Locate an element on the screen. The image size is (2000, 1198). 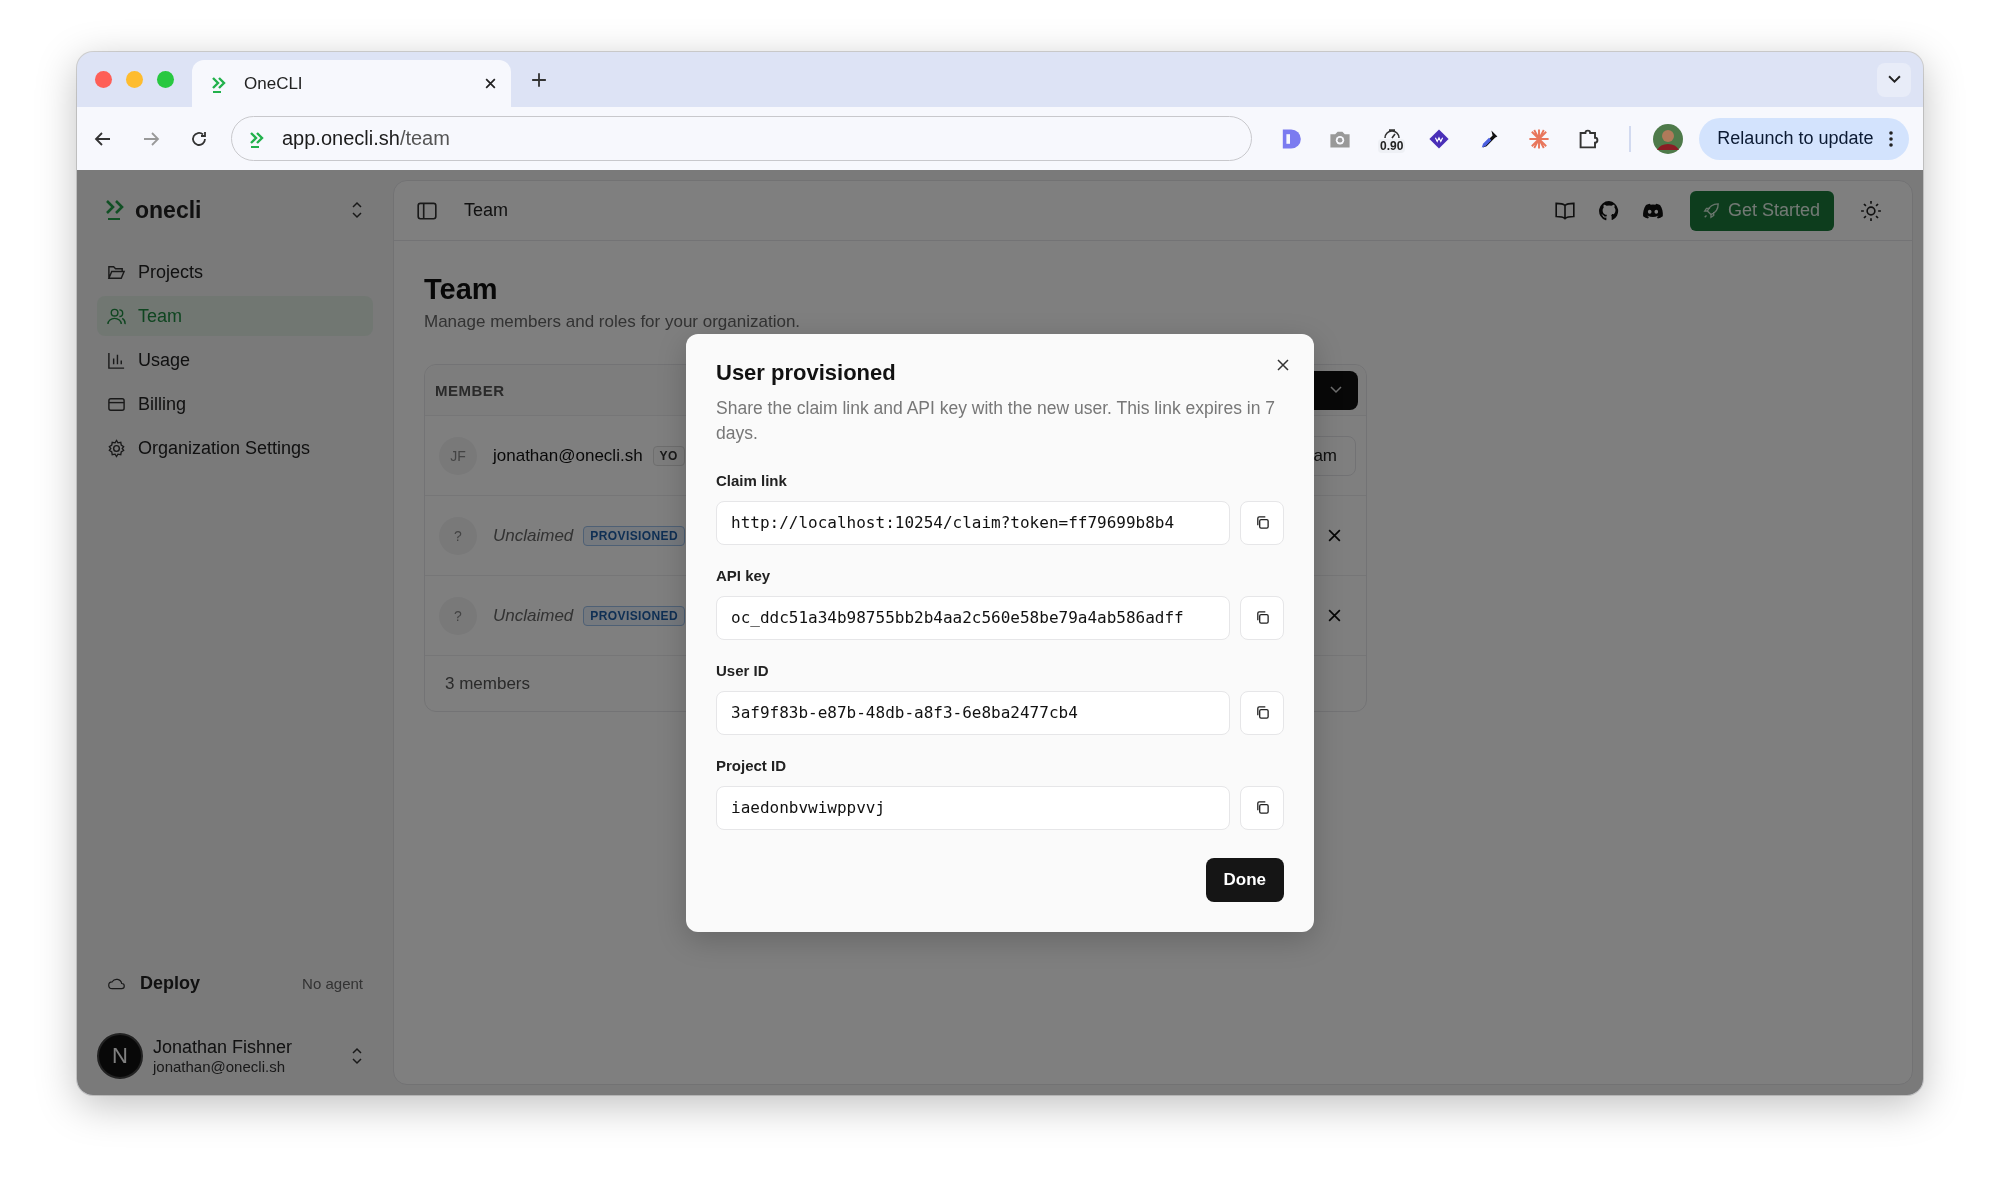
starburst-icon is located at coordinates (1539, 138).